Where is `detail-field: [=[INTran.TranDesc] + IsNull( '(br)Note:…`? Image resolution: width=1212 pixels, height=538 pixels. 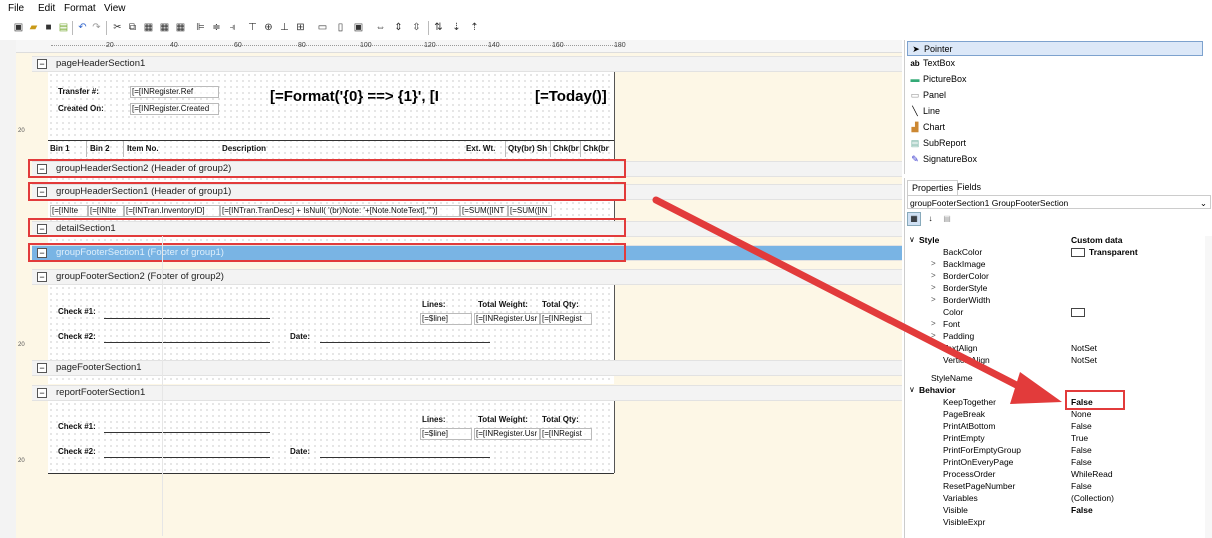
detail-field: [=[INTran.TranDesc] + IsNull( '(br)Note:… is located at coordinates (340, 211).